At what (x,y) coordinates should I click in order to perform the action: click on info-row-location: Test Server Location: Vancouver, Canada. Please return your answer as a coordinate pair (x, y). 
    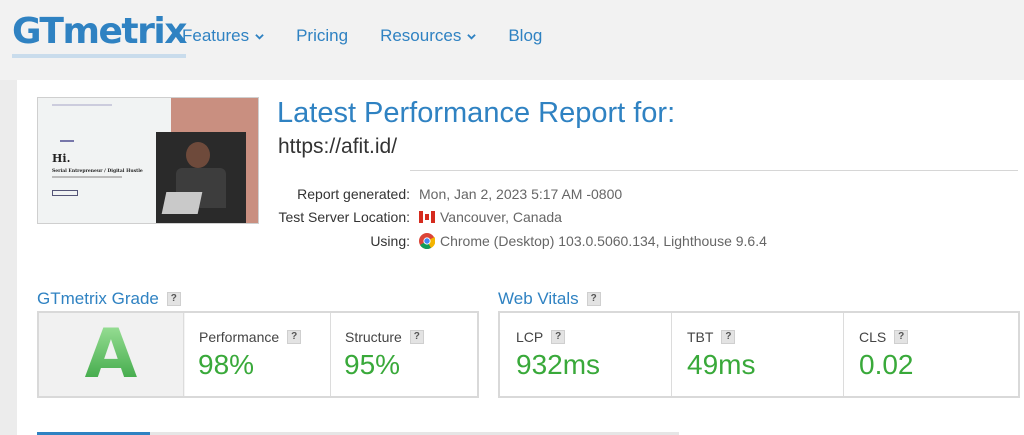
    Looking at the image, I should click on (406, 217).